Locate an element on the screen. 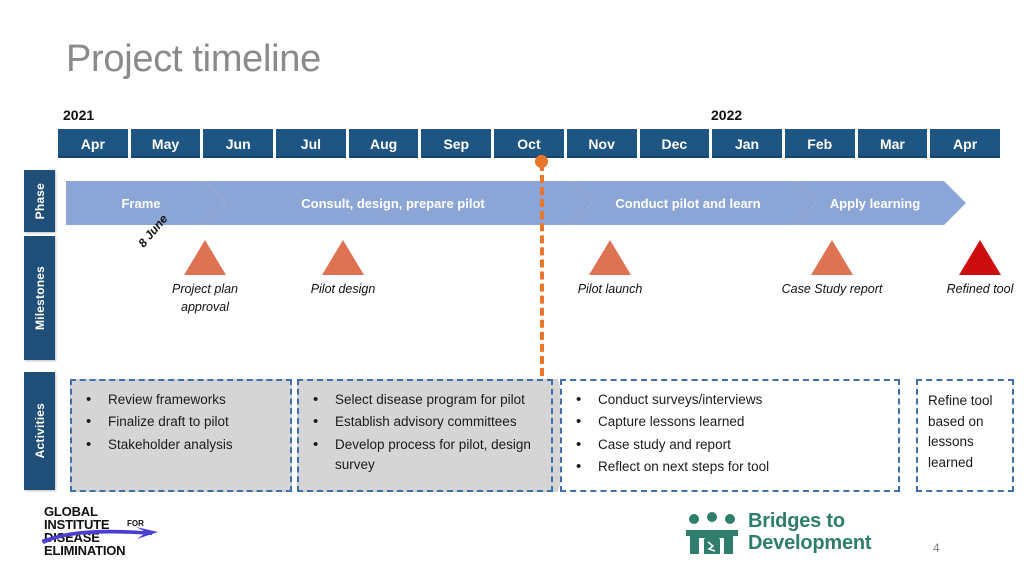 Image resolution: width=1024 pixels, height=576 pixels. row-label-activities-text: Activities is located at coordinates (39, 431).